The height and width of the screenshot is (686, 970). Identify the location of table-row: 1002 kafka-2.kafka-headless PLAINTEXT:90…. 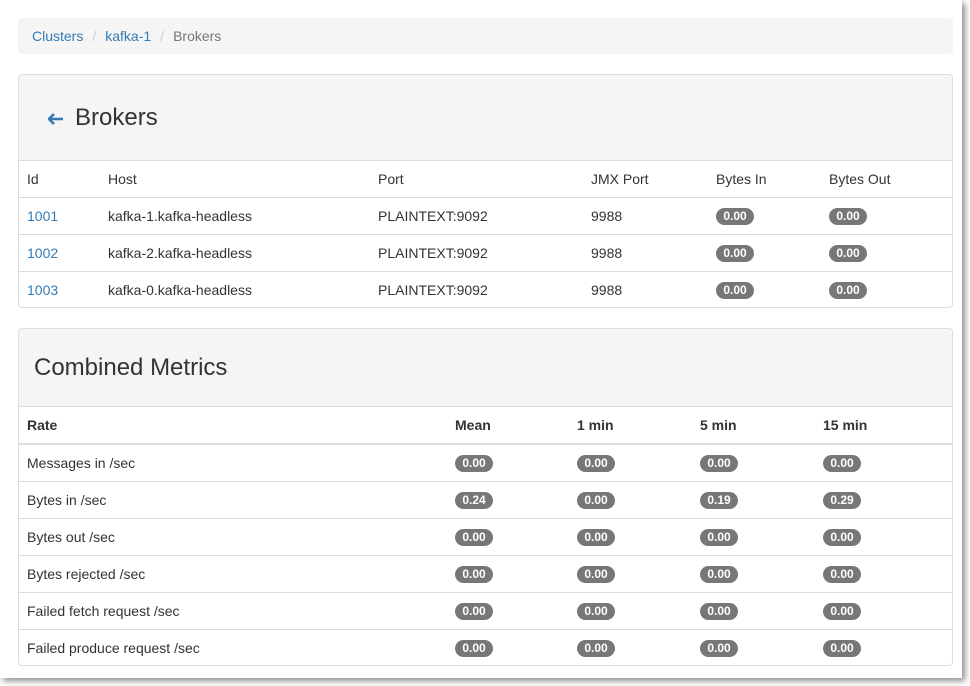
(485, 252).